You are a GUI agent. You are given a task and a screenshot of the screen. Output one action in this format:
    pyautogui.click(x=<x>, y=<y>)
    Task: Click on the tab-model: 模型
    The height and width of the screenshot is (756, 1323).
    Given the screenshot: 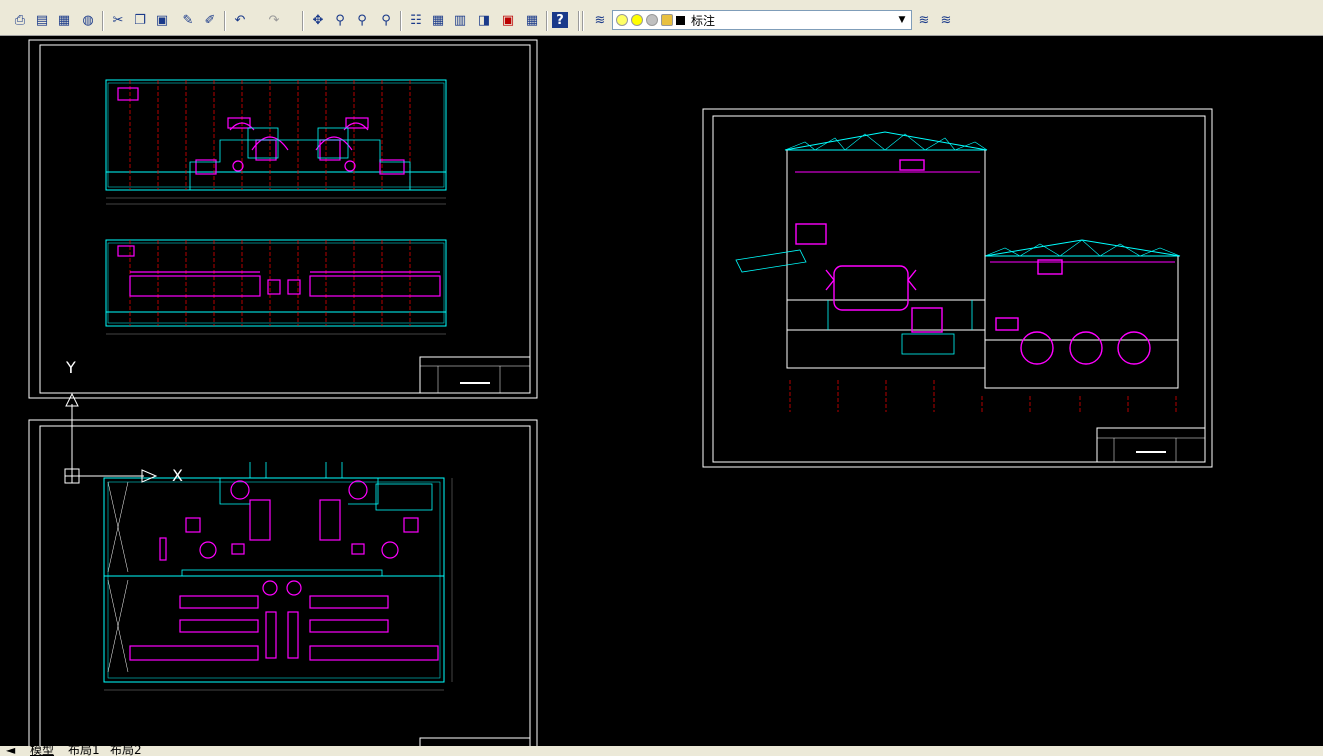 What is the action you would take?
    pyautogui.click(x=42, y=751)
    